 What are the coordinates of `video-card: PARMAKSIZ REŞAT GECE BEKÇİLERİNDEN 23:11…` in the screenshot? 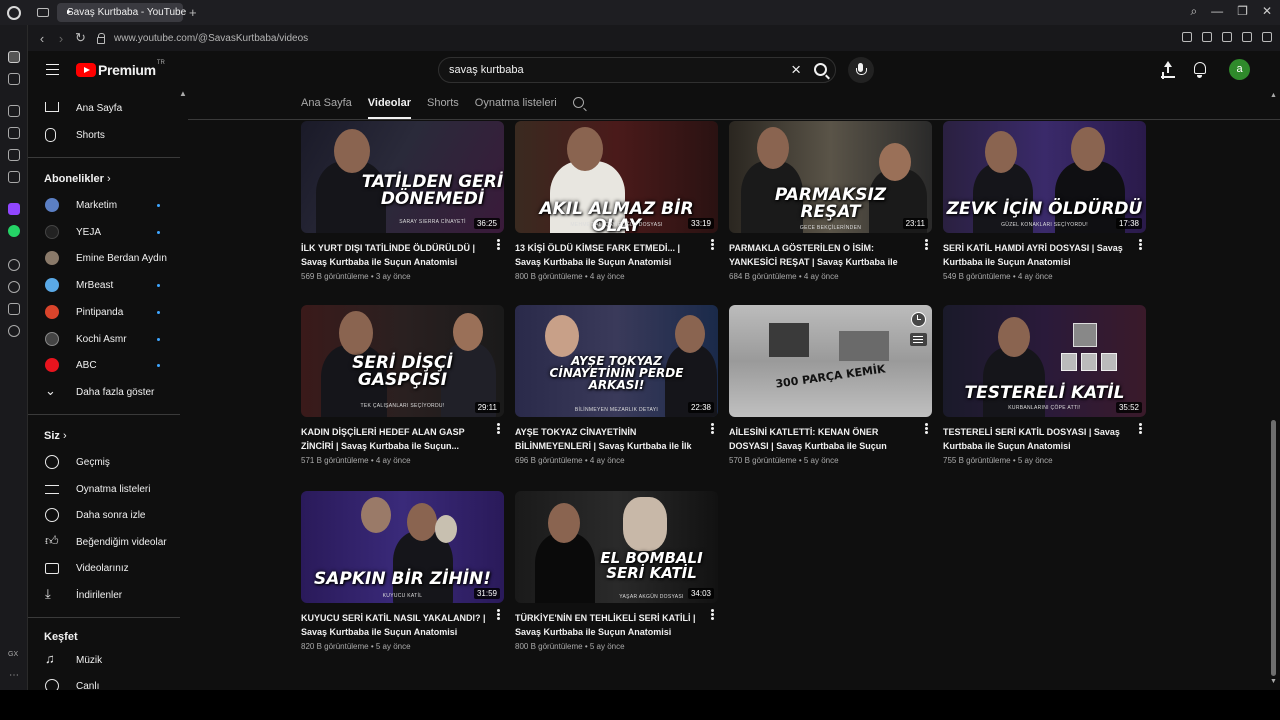 It's located at (830, 201).